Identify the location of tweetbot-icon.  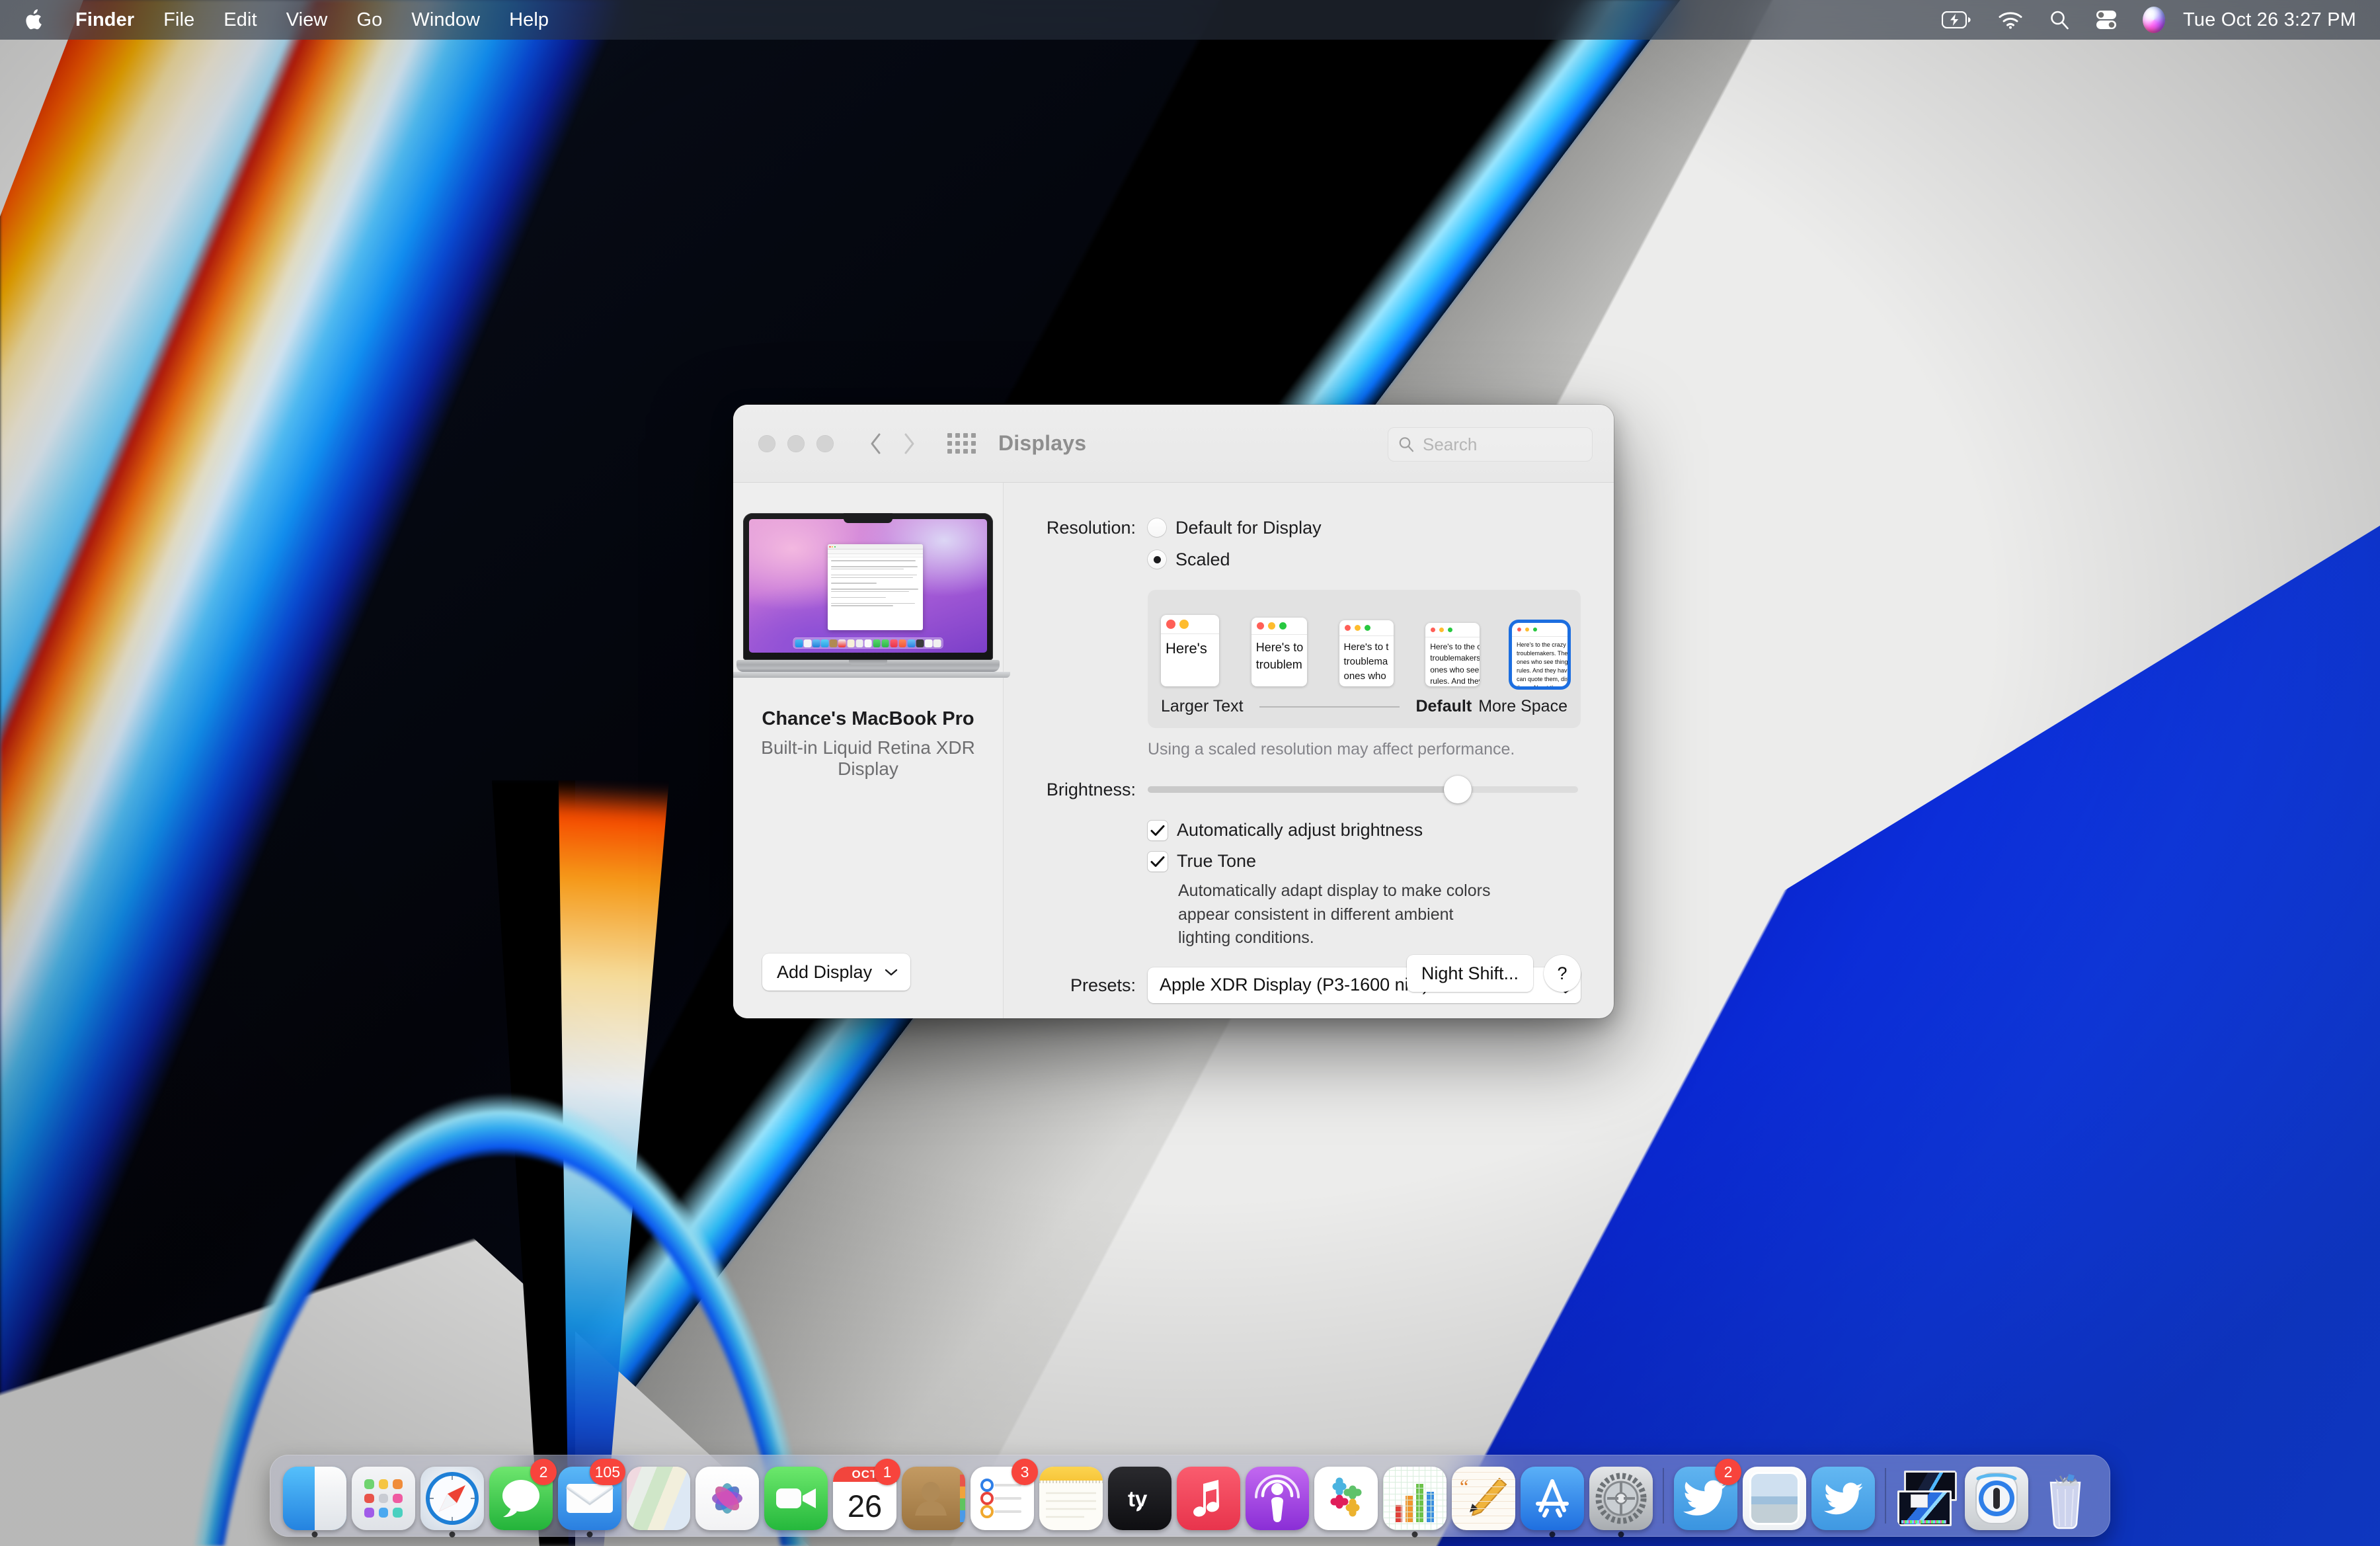
(1843, 1498).